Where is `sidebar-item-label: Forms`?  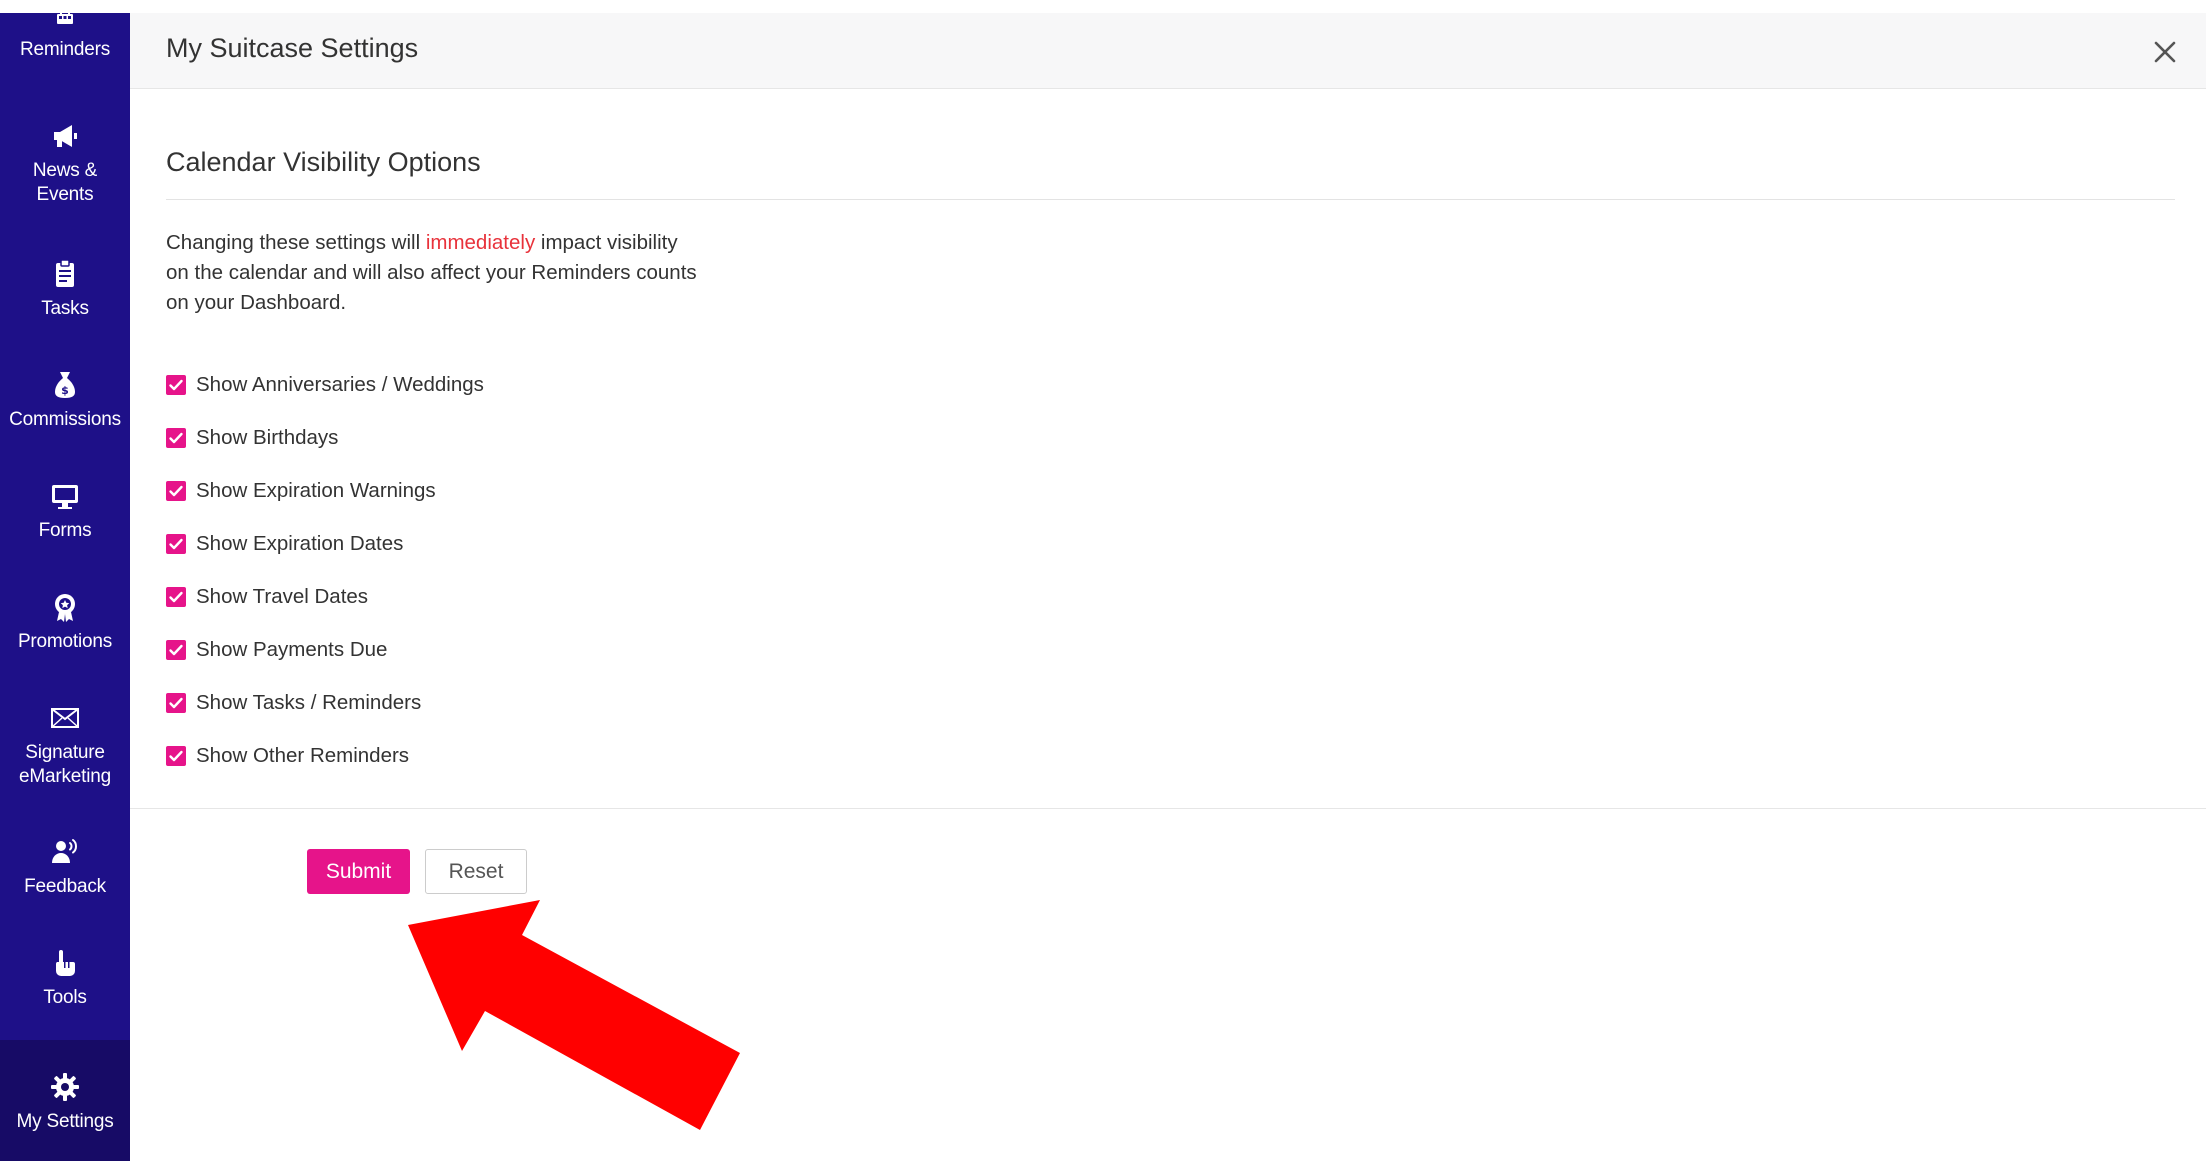 sidebar-item-label: Forms is located at coordinates (65, 530).